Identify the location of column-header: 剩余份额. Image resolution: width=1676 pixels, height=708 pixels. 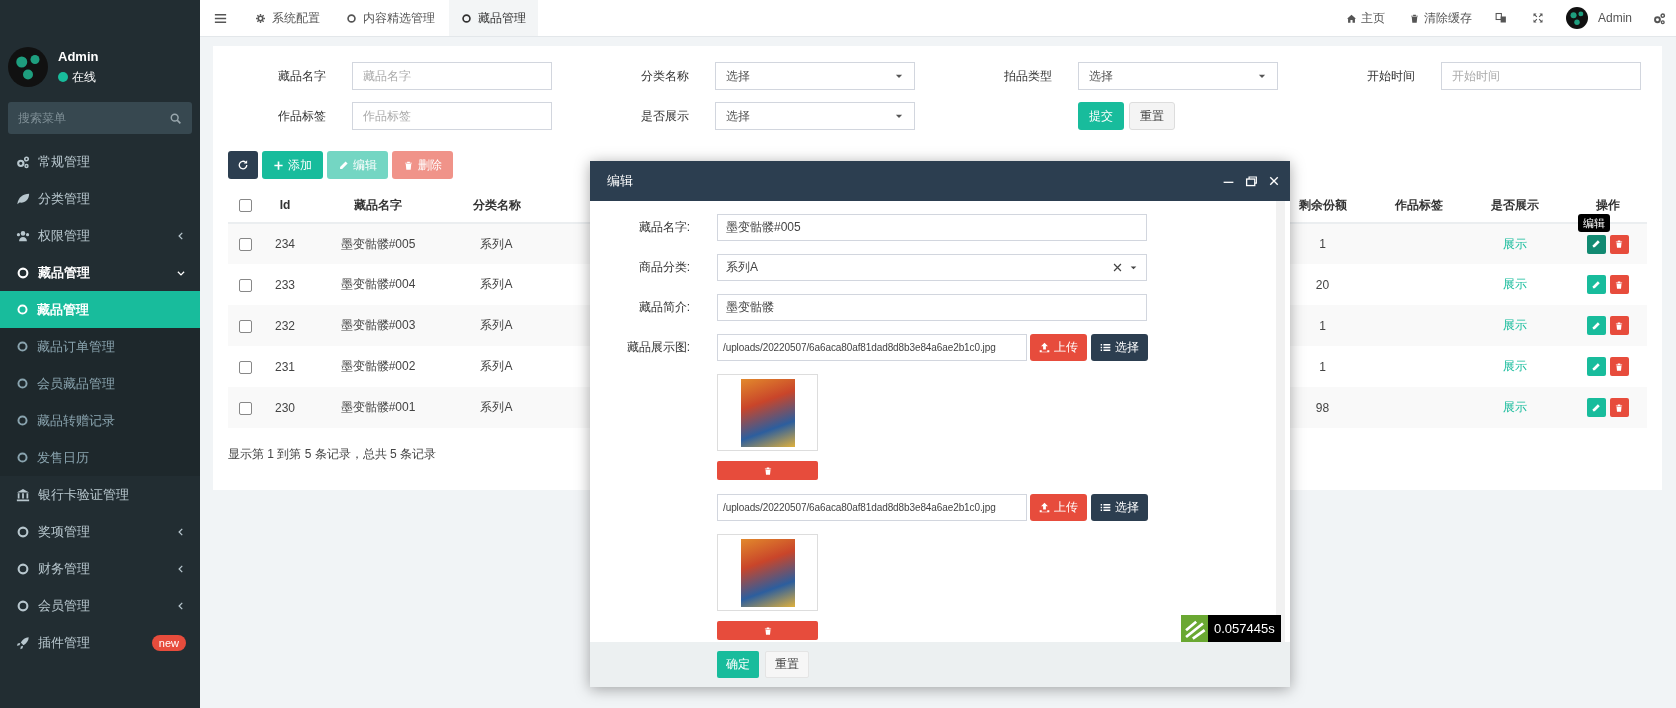
(1322, 204).